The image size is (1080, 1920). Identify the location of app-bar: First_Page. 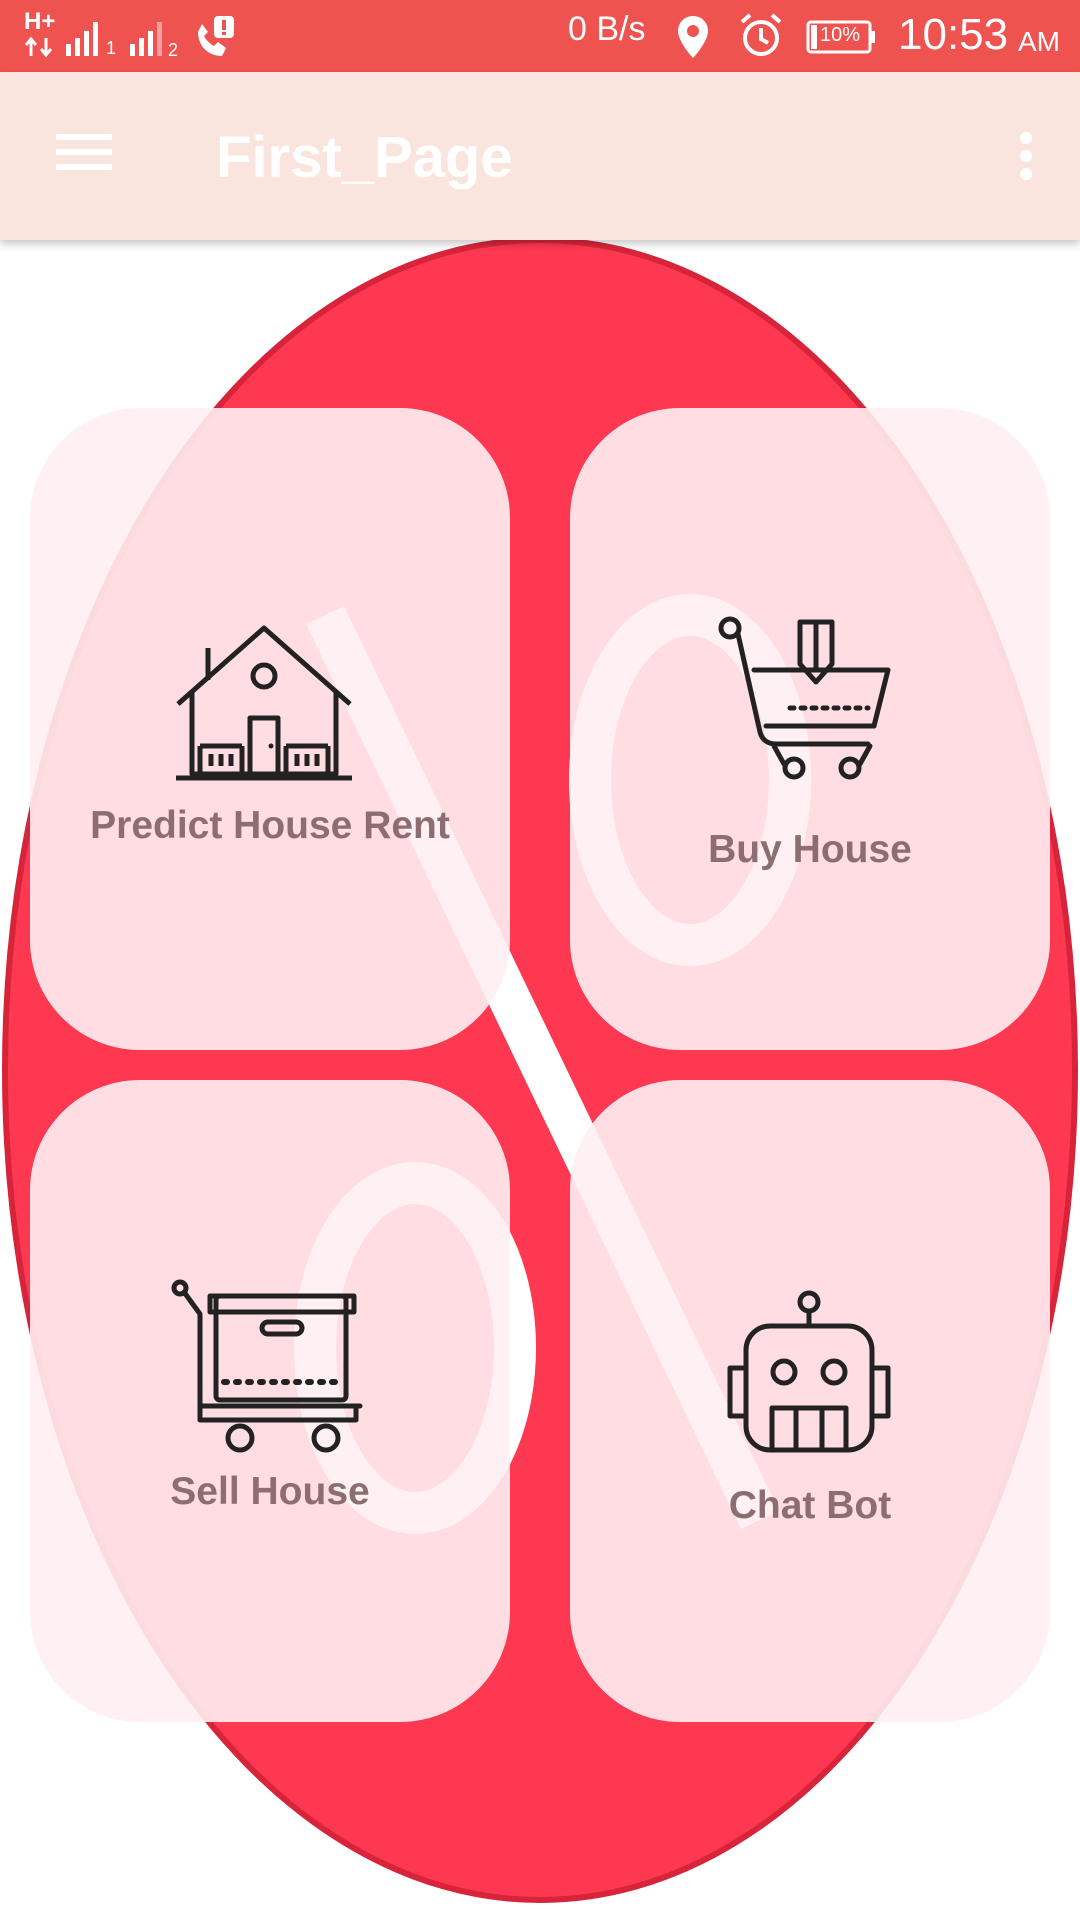
(540, 156).